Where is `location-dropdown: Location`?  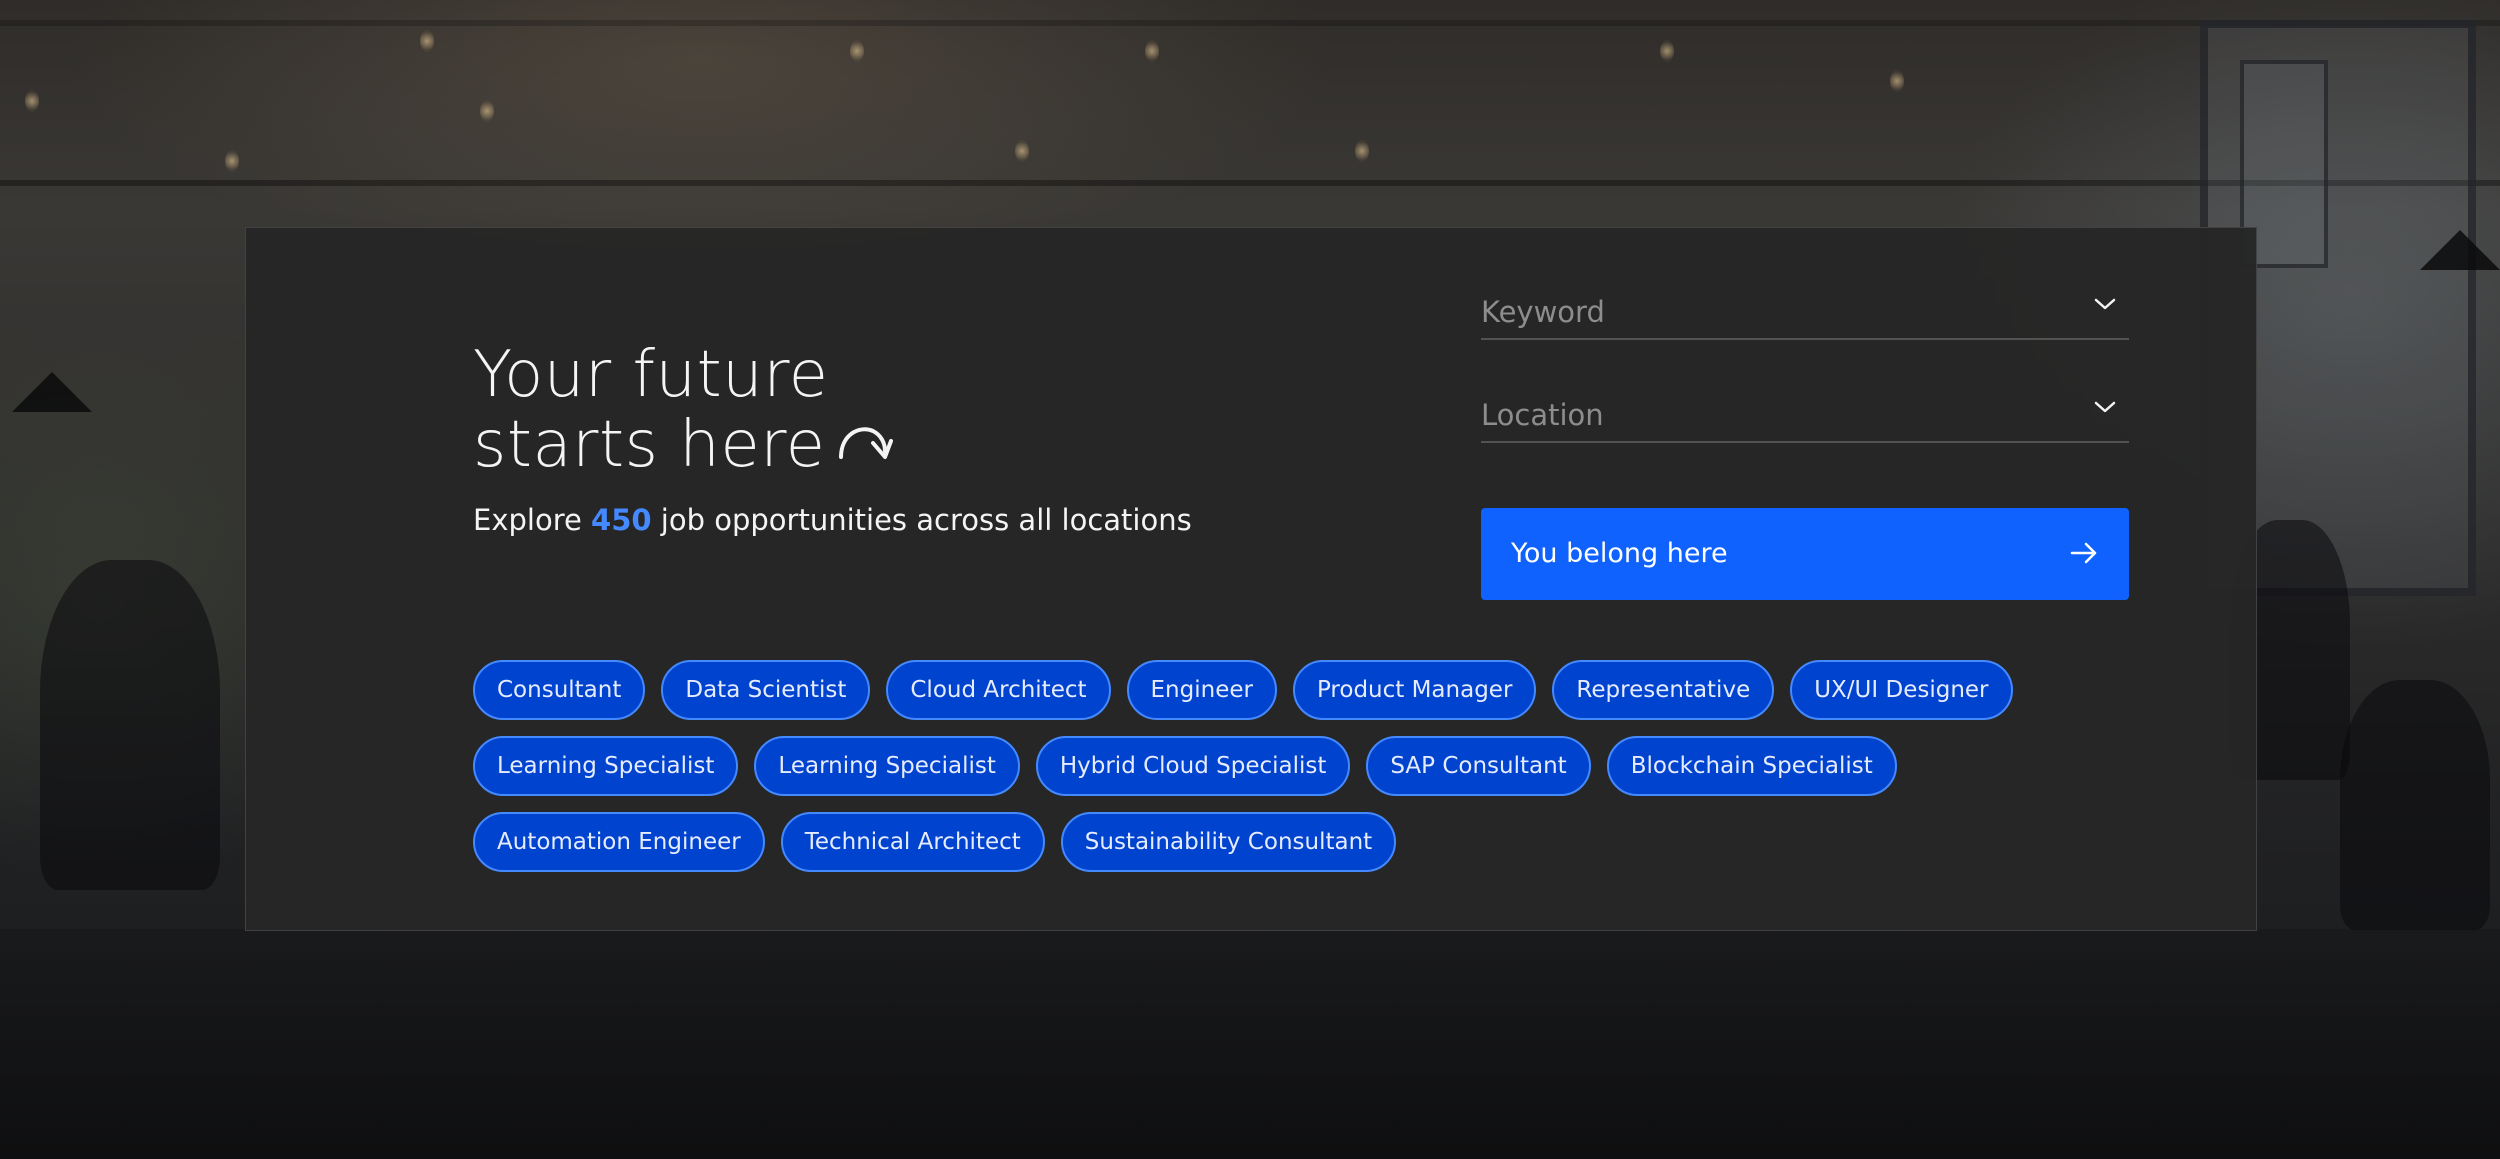 location-dropdown: Location is located at coordinates (1805, 415).